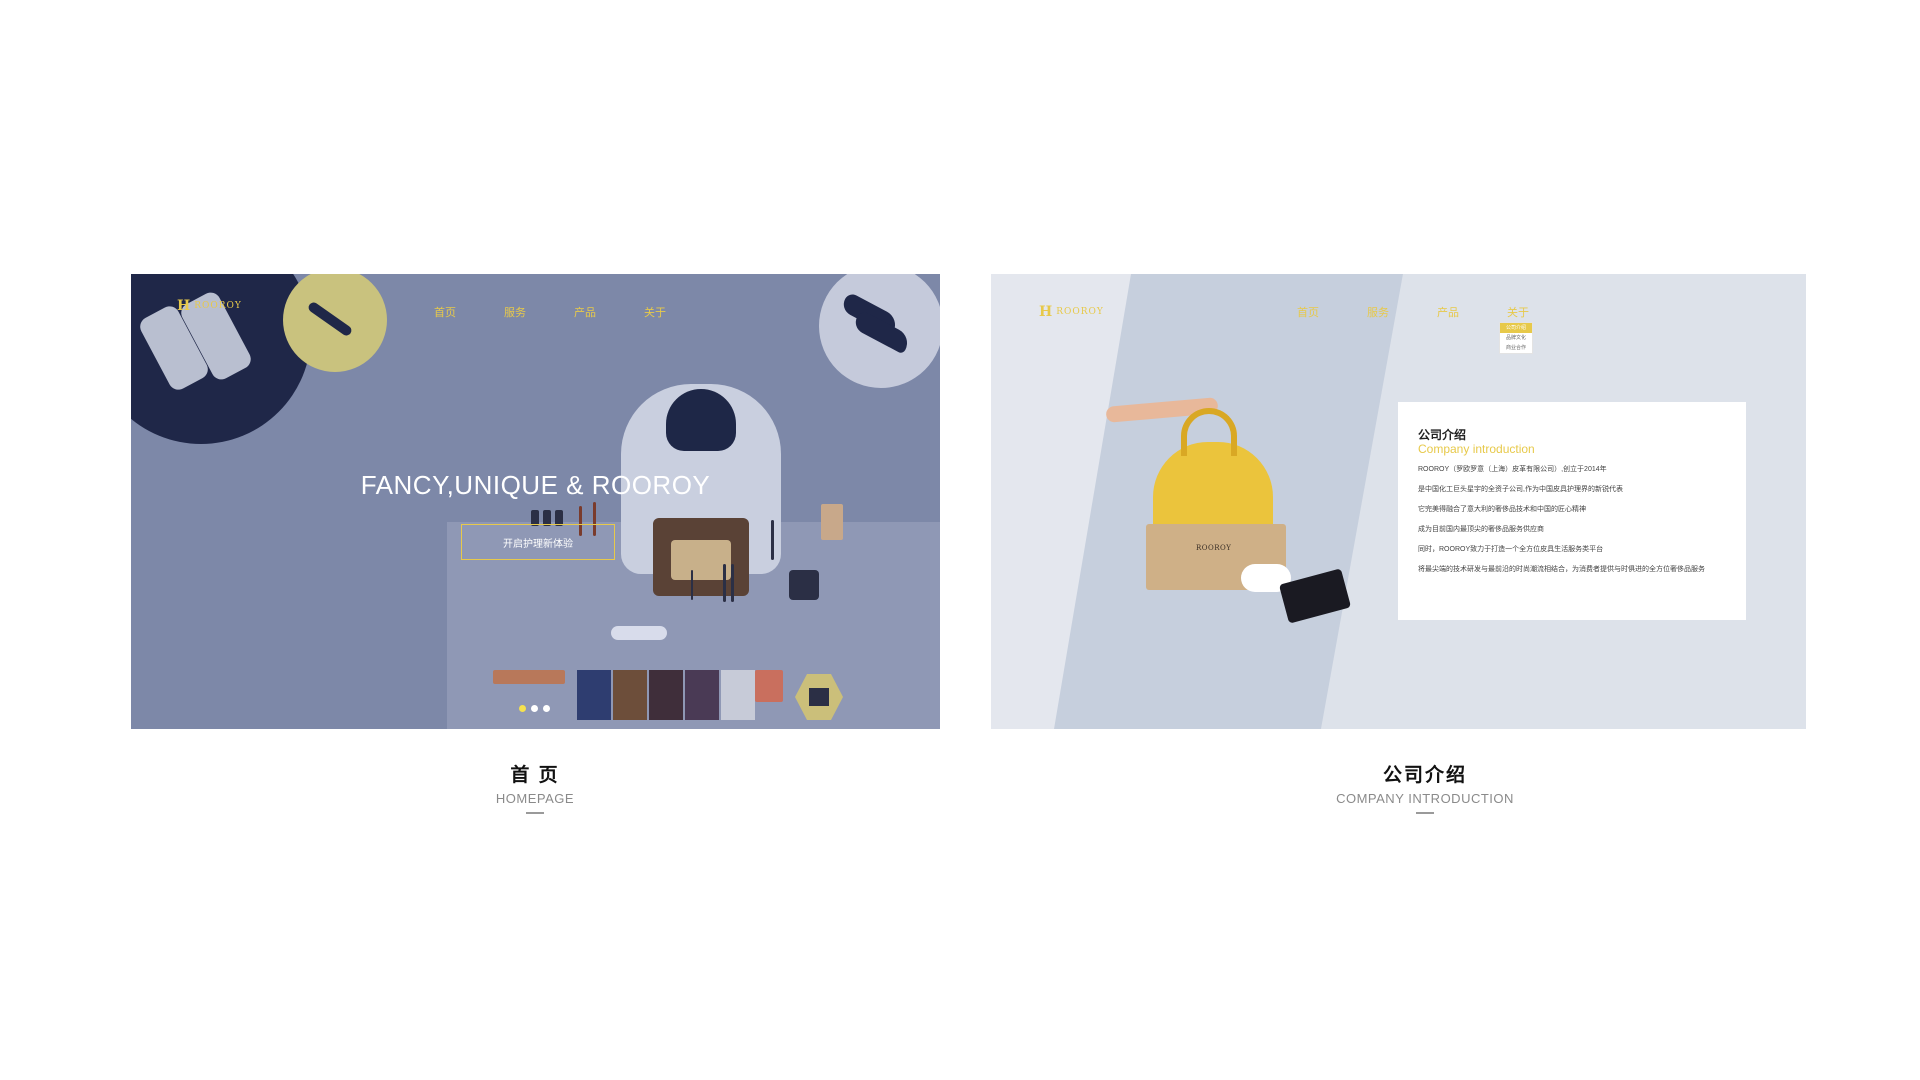  Describe the element at coordinates (1425, 787) in the screenshot. I see `company-caption: 公司介绍 COMPANY INTRODUCTION` at that location.